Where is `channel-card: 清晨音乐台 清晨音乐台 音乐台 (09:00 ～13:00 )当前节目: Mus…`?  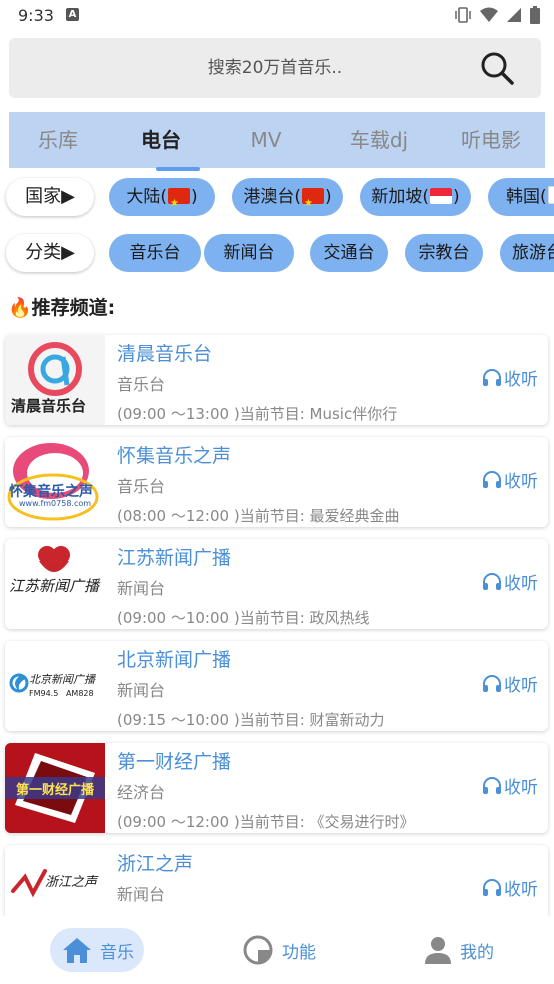 channel-card: 清晨音乐台 清晨音乐台 音乐台 (09:00 ～13:00 )当前节目: Mus… is located at coordinates (276, 380).